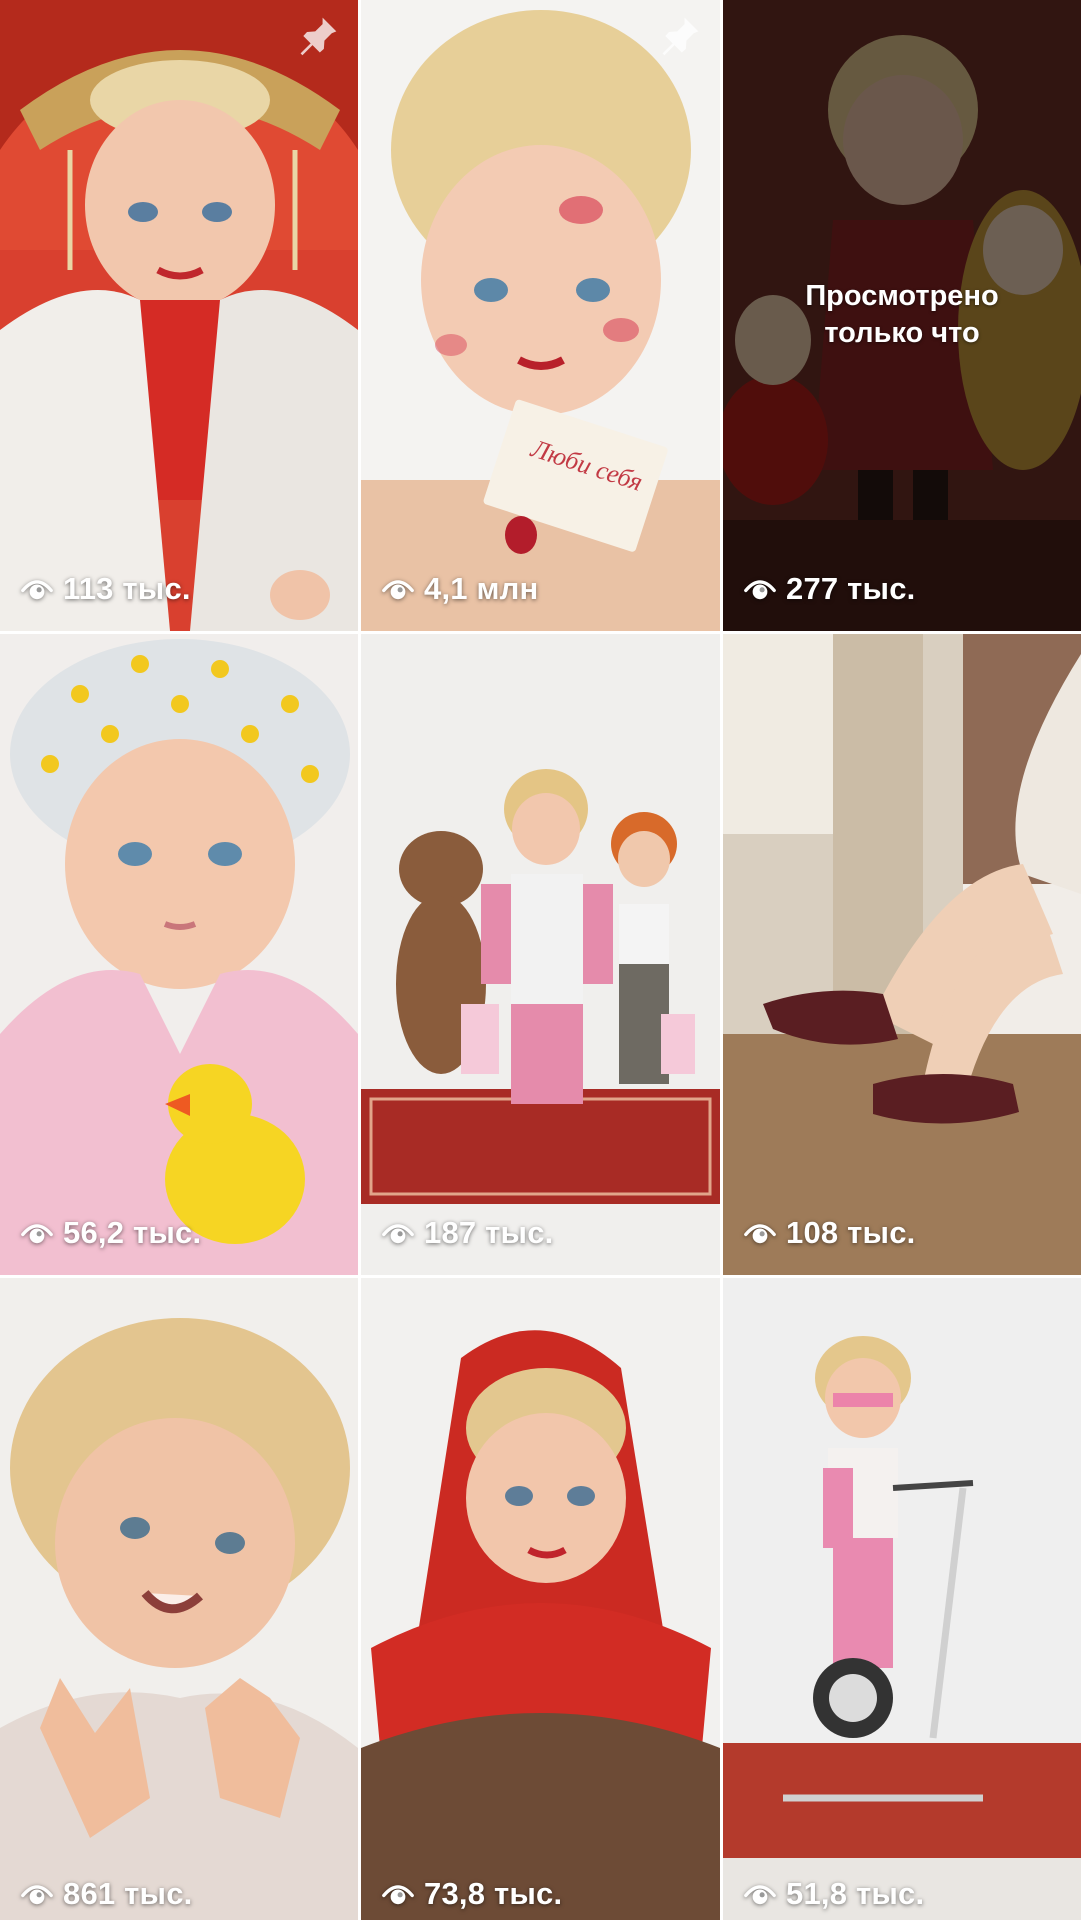 The image size is (1081, 1920). Describe the element at coordinates (493, 1893) in the screenshot. I see `view-count-label: 73,8 тыс.` at that location.